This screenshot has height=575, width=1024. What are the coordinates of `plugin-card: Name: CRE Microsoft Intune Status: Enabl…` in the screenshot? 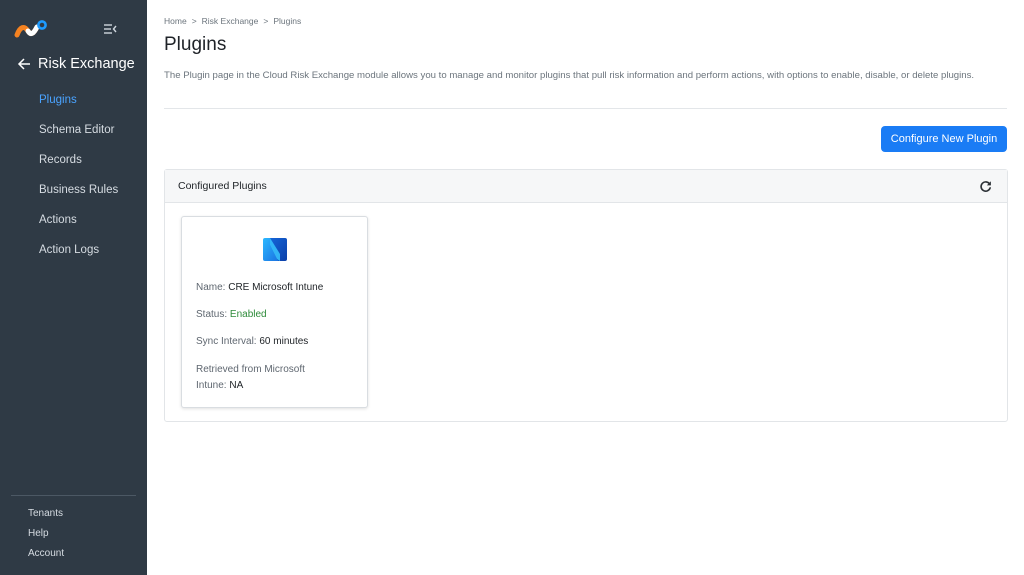 It's located at (274, 312).